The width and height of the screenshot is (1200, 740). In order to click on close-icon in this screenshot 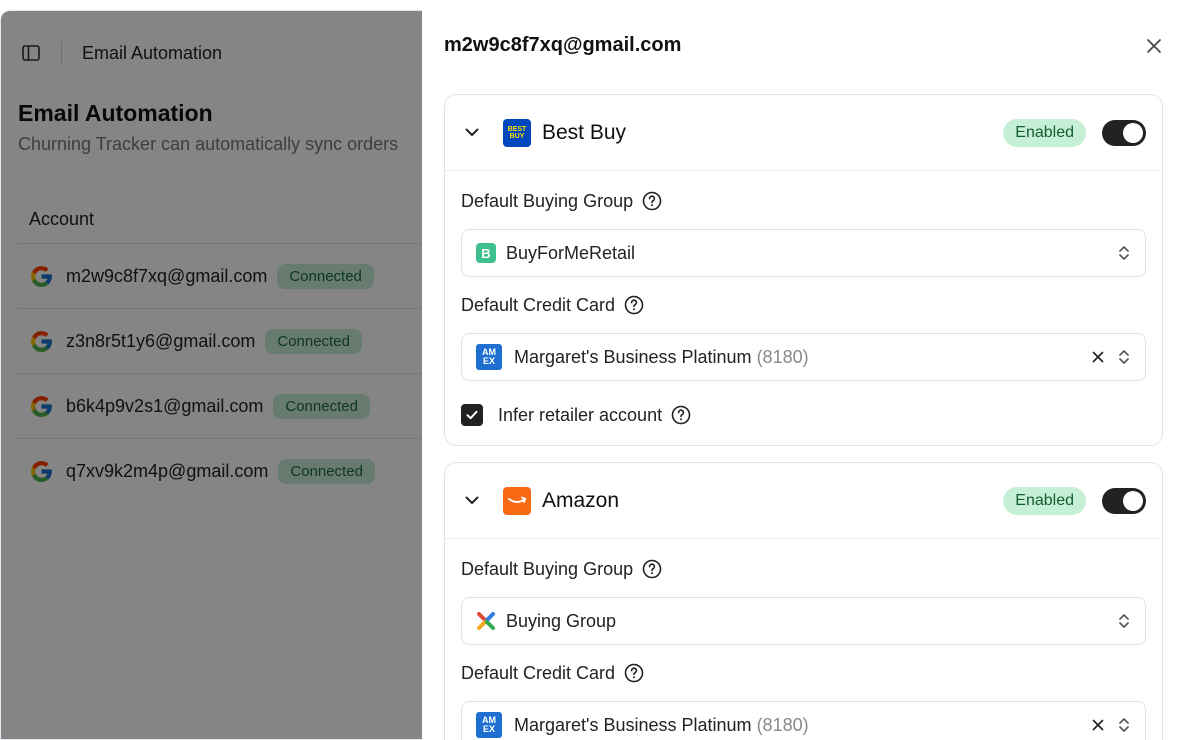, I will do `click(1154, 46)`.